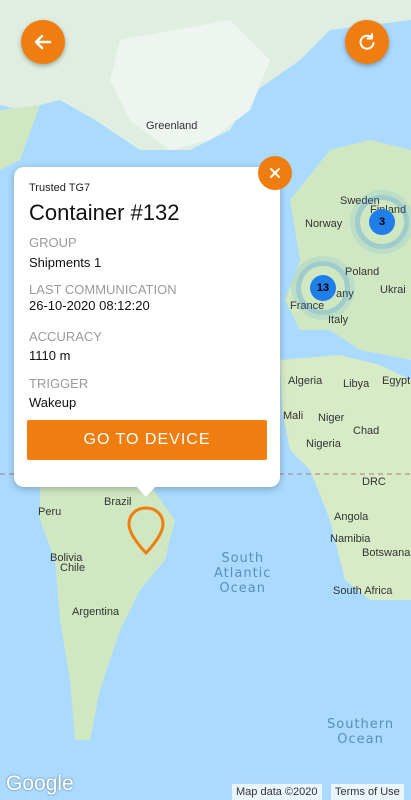 Image resolution: width=411 pixels, height=800 pixels. What do you see at coordinates (277, 792) in the screenshot?
I see `map-data-attribution: Map data ©2020` at bounding box center [277, 792].